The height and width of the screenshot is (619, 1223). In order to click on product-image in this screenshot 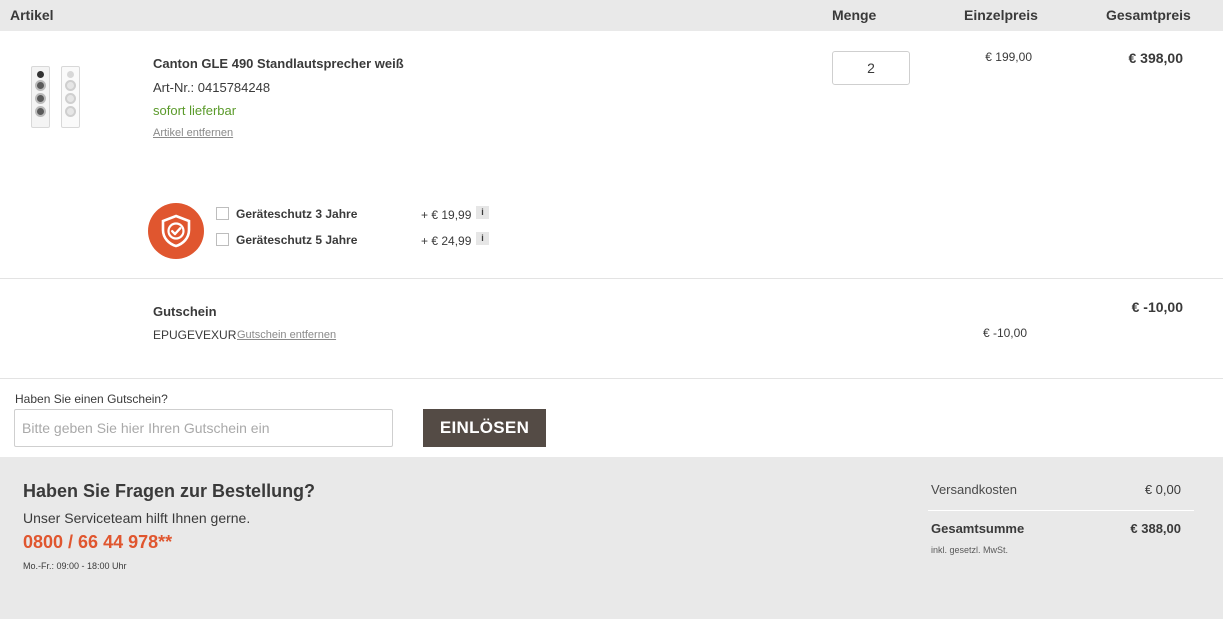, I will do `click(56, 99)`.